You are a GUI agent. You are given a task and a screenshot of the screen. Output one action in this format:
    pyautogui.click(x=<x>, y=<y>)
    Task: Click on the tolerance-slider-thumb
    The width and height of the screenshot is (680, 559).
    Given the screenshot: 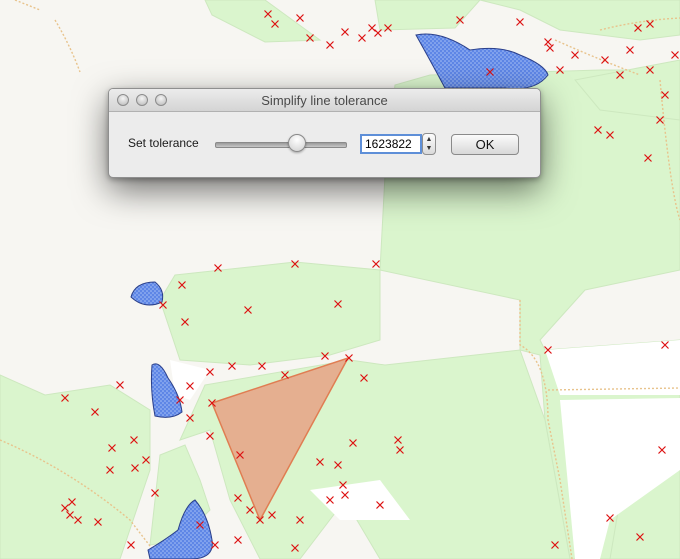 What is the action you would take?
    pyautogui.click(x=296, y=143)
    